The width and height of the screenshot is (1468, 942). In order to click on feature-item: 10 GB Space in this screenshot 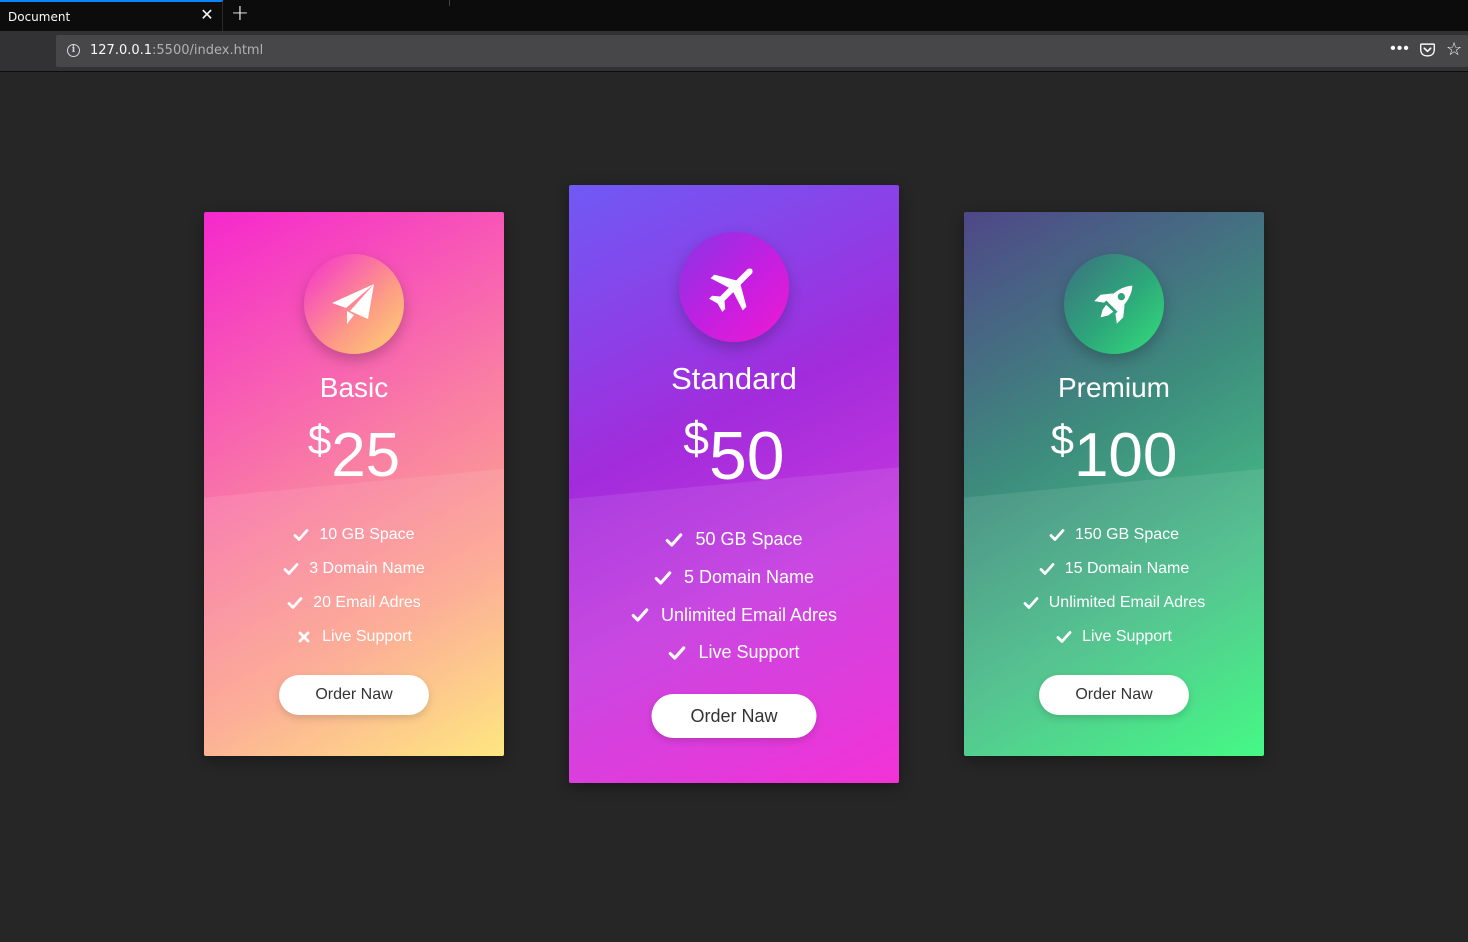, I will do `click(354, 535)`.